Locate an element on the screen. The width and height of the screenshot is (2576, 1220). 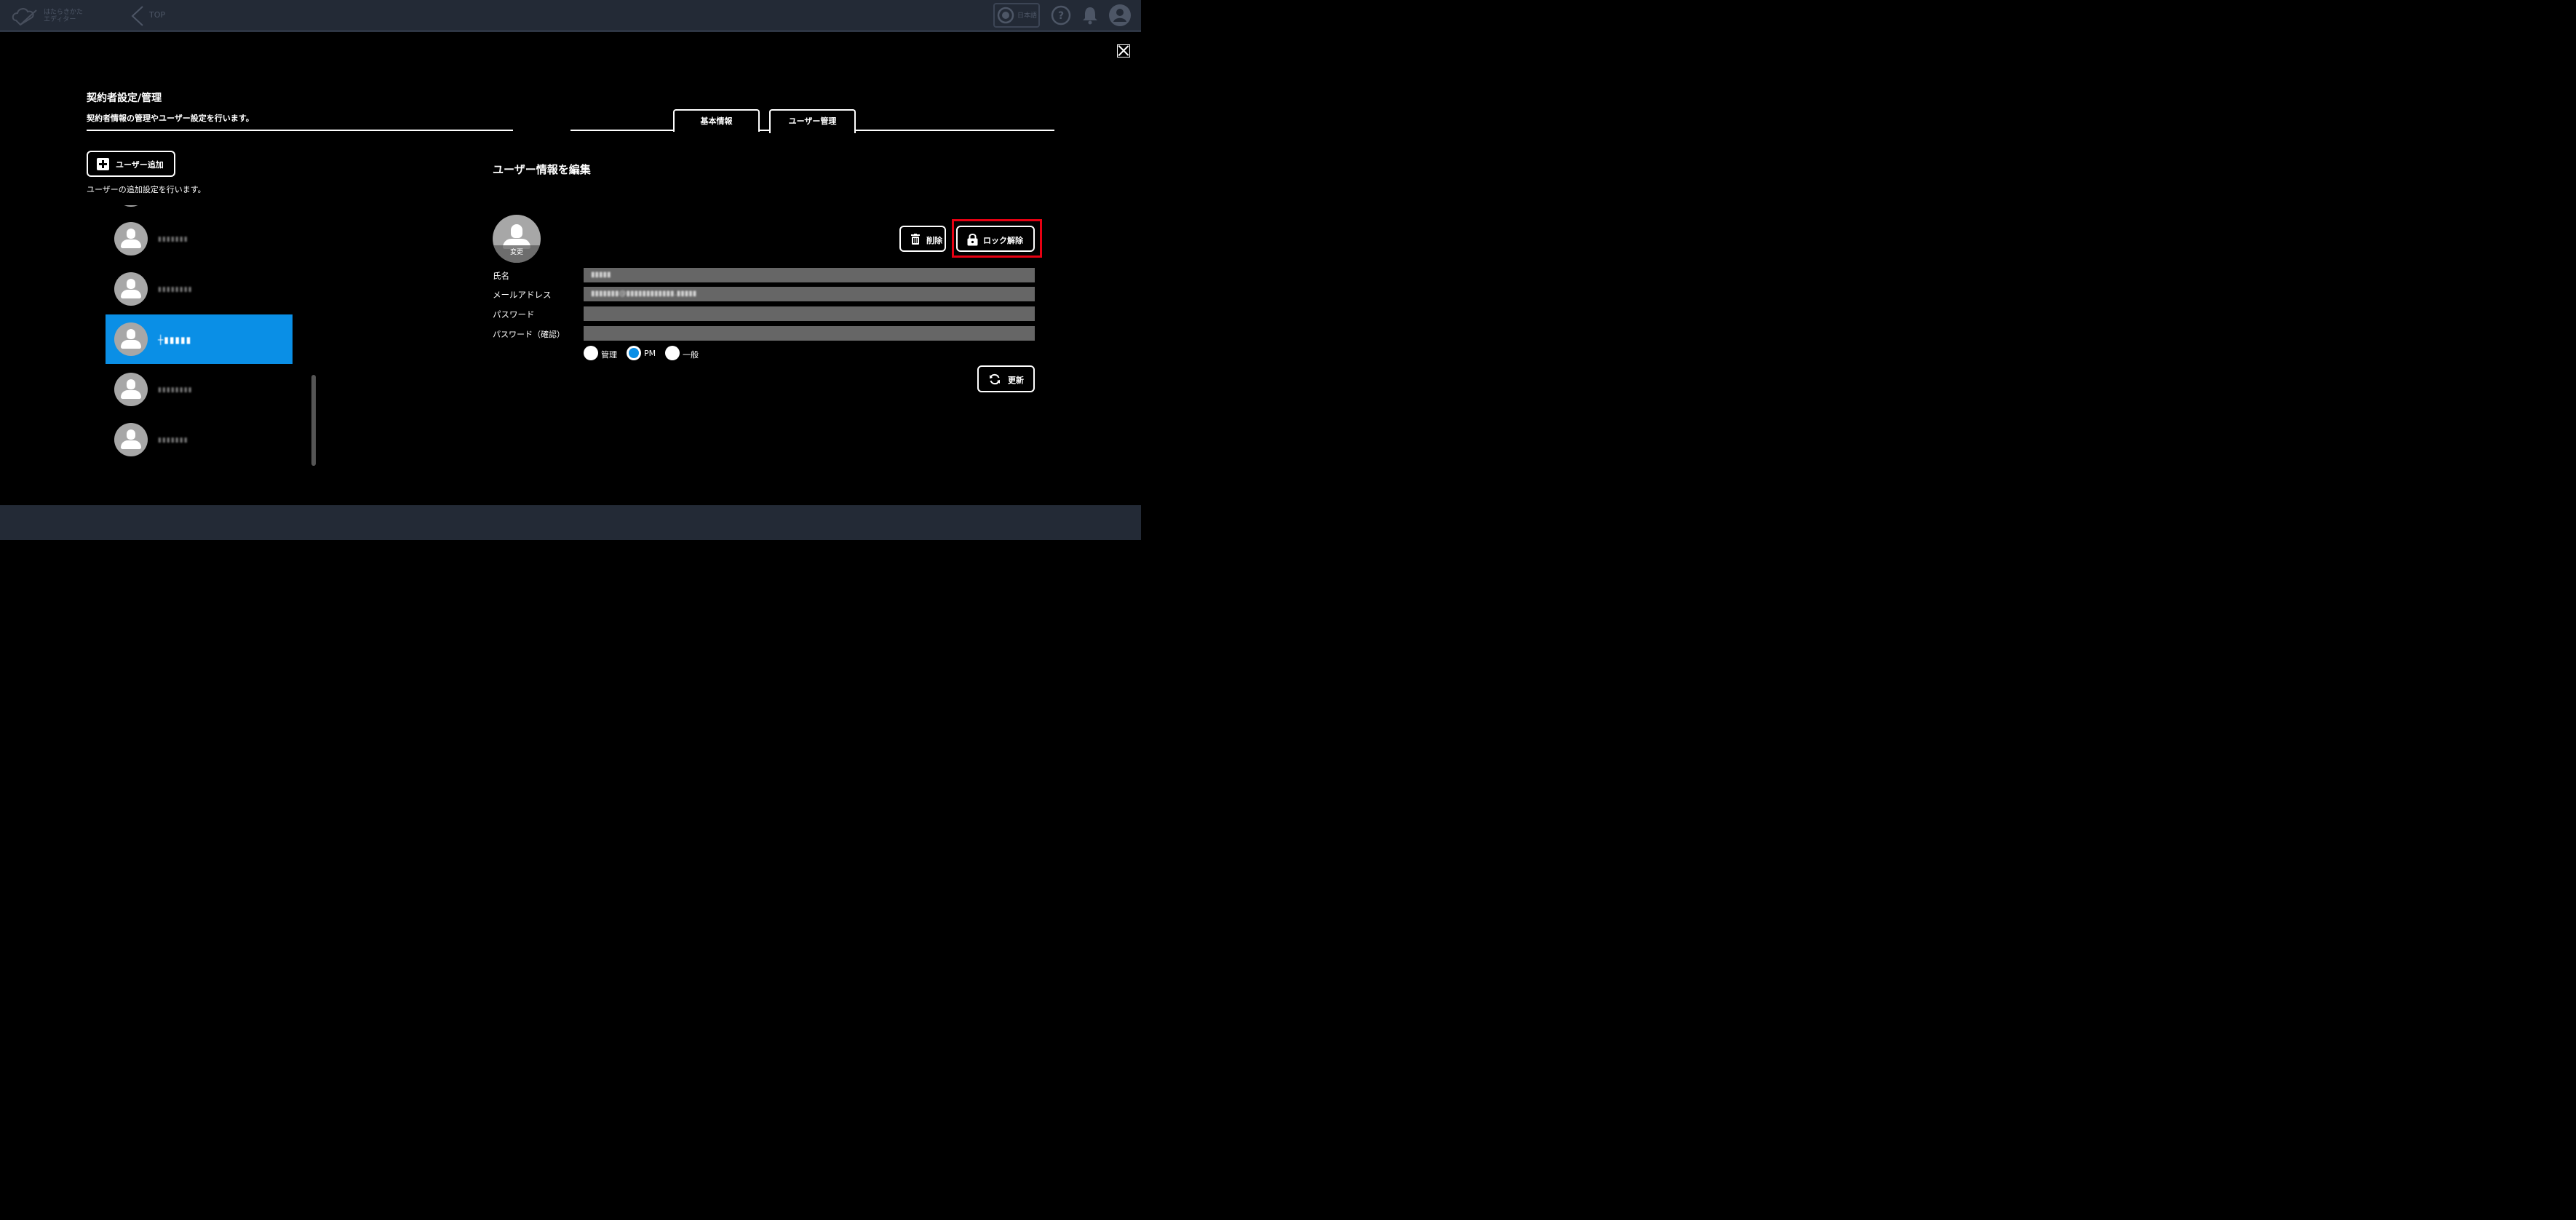
user-list-scrollbar is located at coordinates (313, 420).